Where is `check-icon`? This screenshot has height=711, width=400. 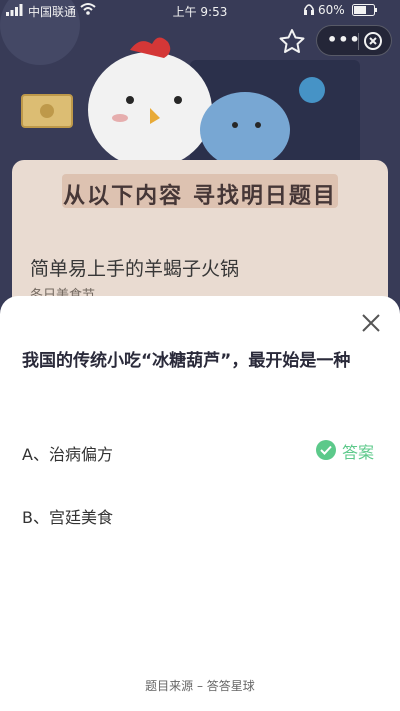
check-icon is located at coordinates (326, 450).